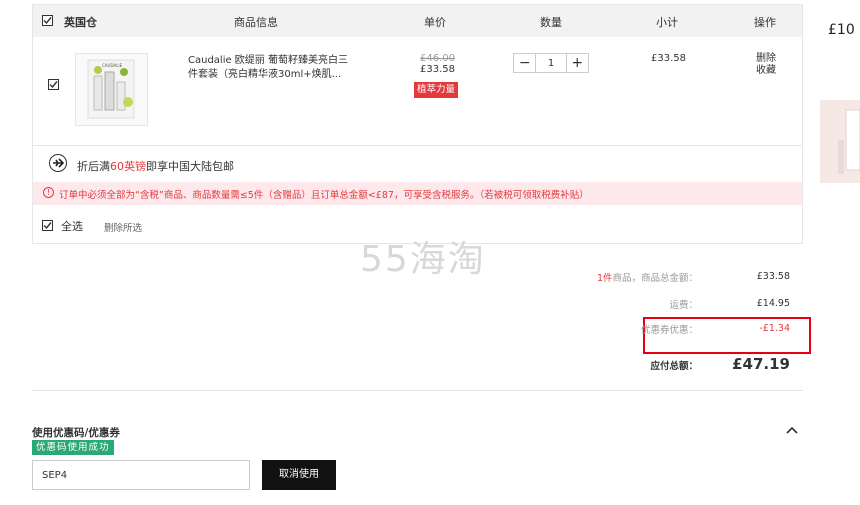 The height and width of the screenshot is (505, 860). I want to click on header-product: 商品信息, so click(256, 22).